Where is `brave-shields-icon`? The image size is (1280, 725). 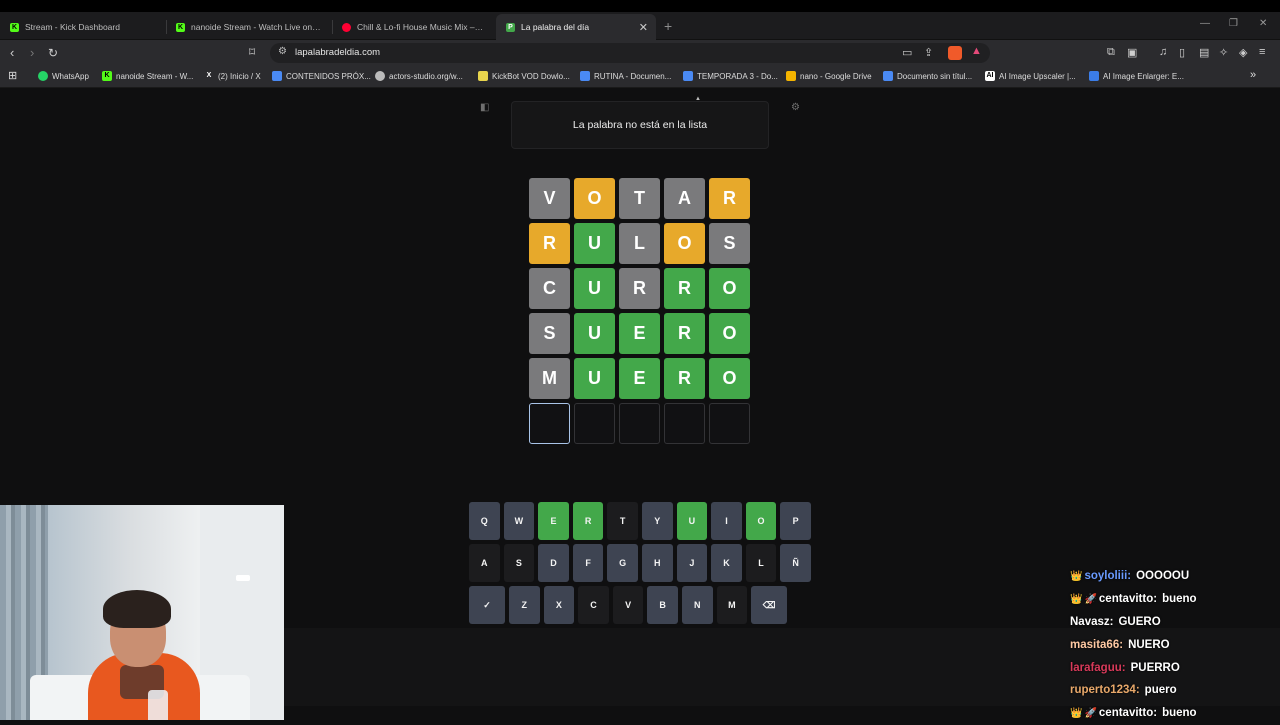 brave-shields-icon is located at coordinates (955, 53).